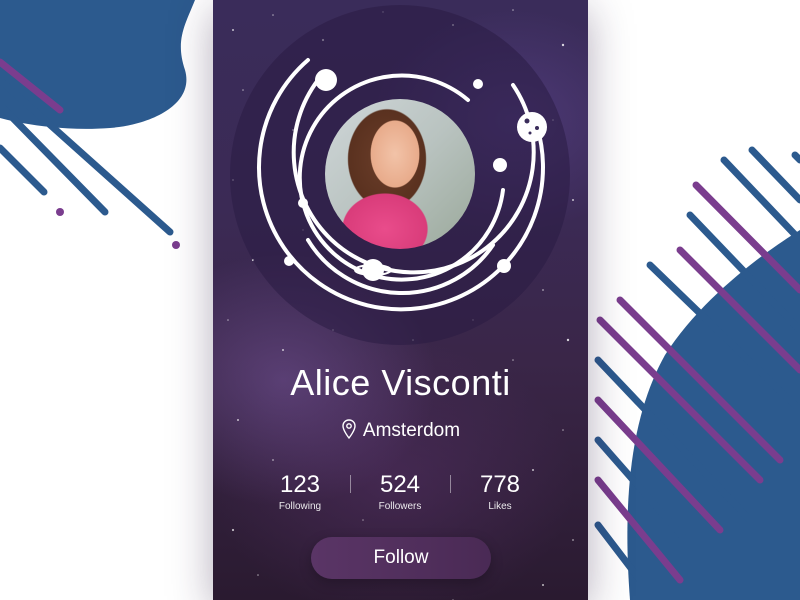 Image resolution: width=800 pixels, height=600 pixels. What do you see at coordinates (500, 506) in the screenshot?
I see `stat-label: Likes` at bounding box center [500, 506].